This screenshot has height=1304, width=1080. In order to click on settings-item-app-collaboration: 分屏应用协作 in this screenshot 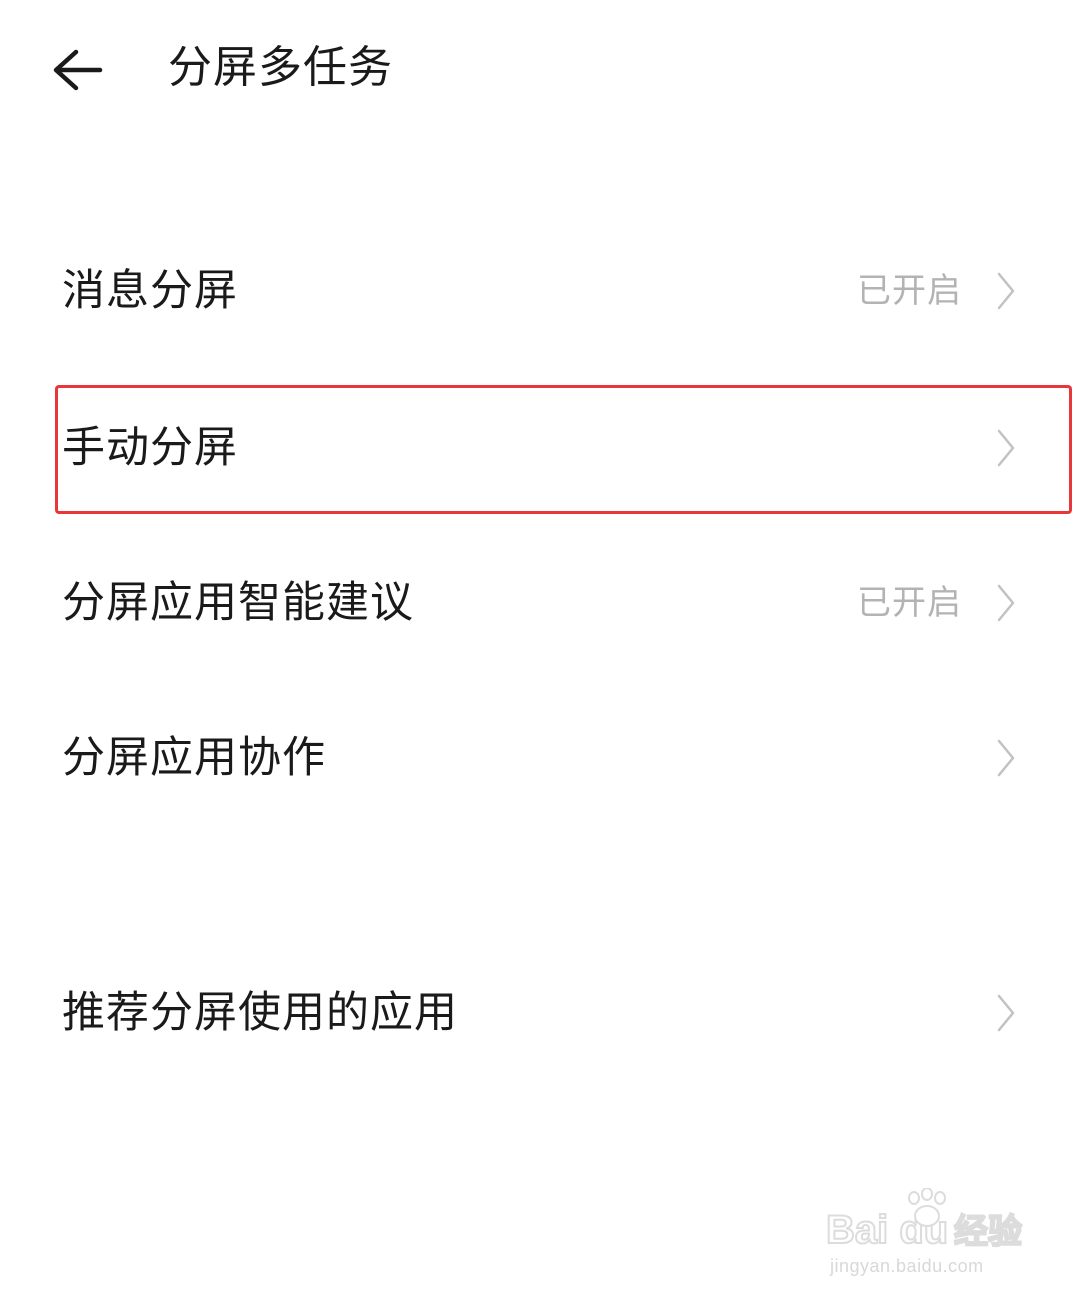, I will do `click(540, 758)`.